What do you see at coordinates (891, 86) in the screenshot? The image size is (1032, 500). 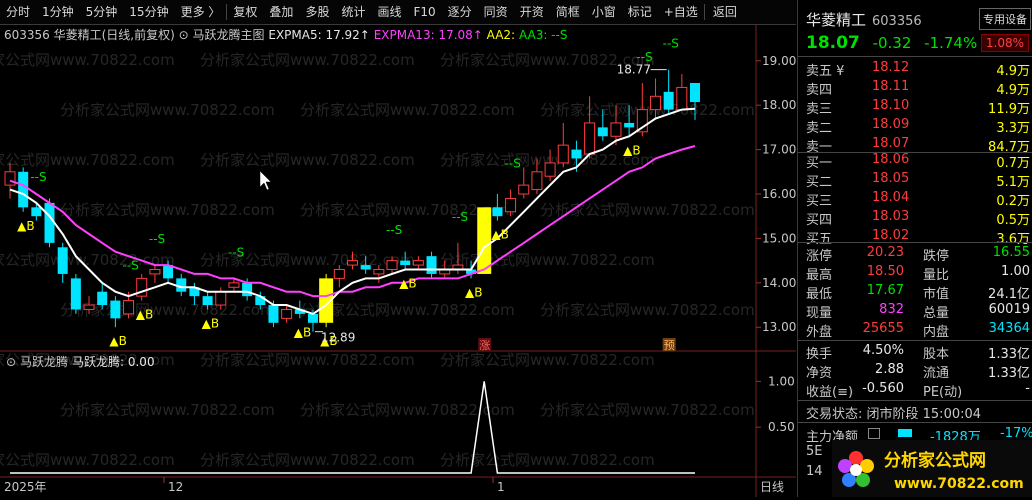 I see `ask-price: 18.11` at bounding box center [891, 86].